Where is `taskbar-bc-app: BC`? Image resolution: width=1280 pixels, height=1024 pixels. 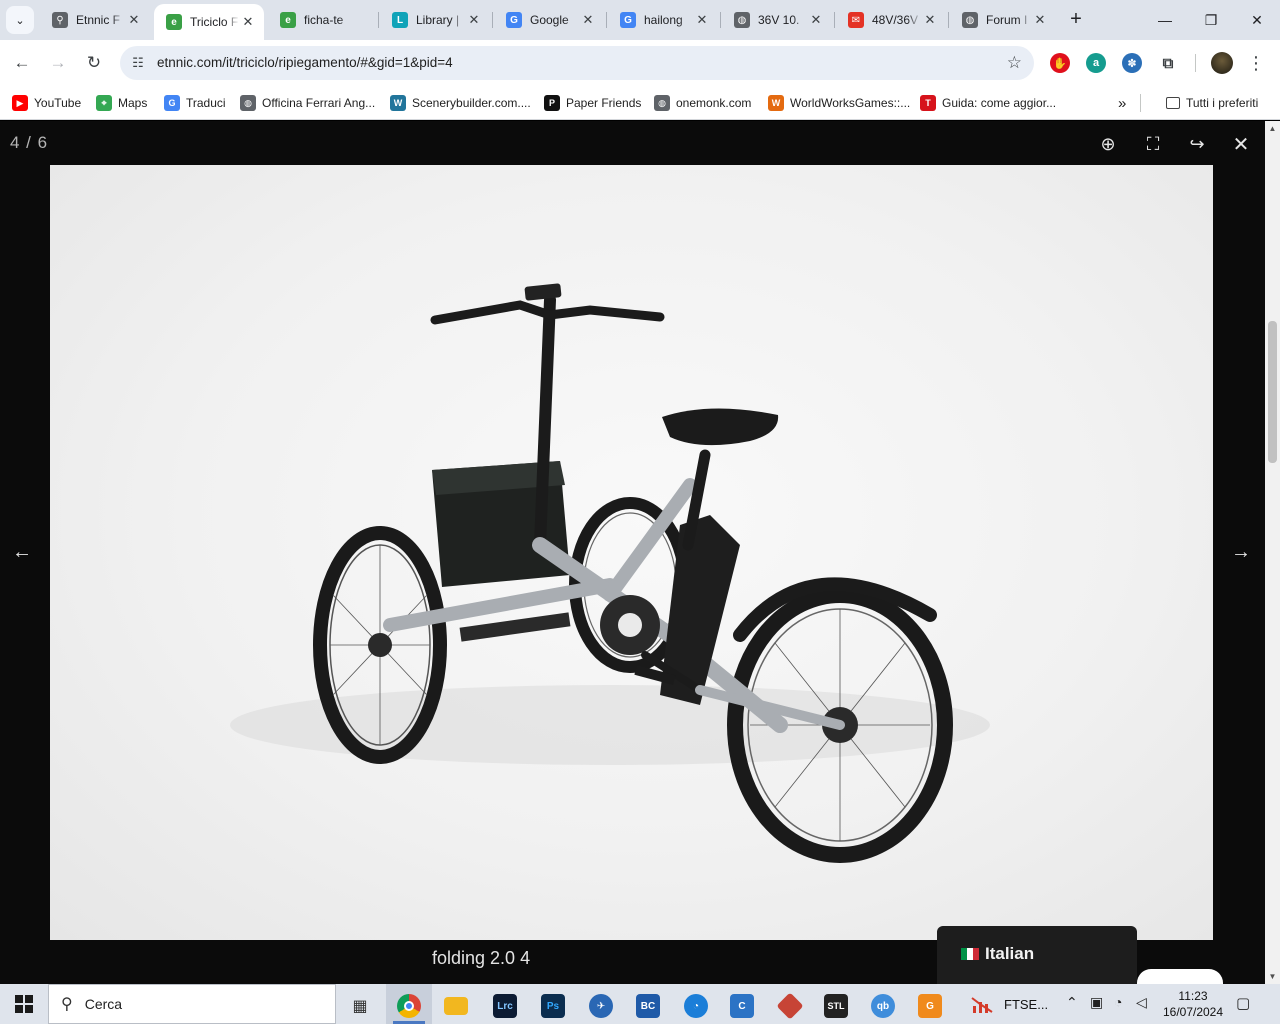
taskbar-bc-app: BC is located at coordinates (648, 1006).